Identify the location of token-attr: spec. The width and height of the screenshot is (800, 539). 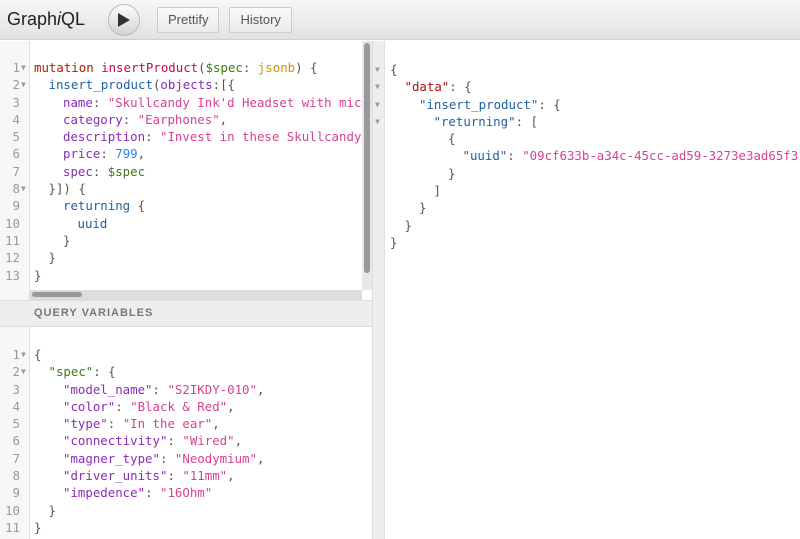
(78, 171).